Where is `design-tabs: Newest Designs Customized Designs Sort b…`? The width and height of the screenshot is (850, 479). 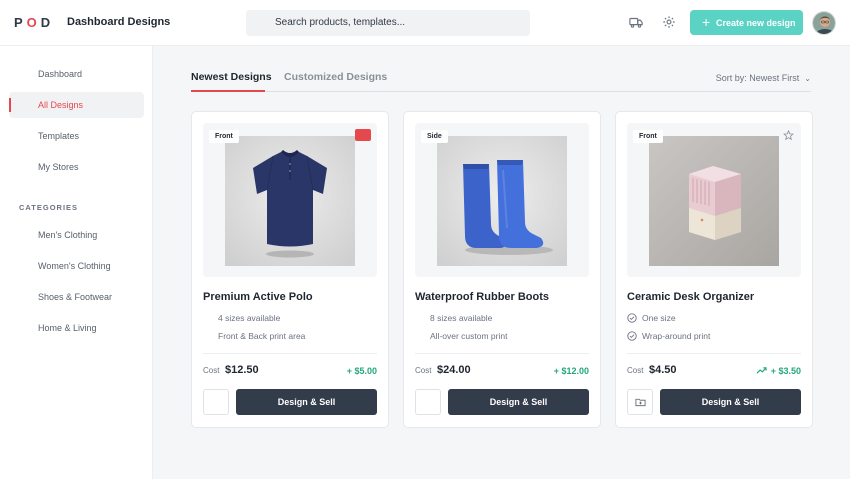 design-tabs: Newest Designs Customized Designs Sort b… is located at coordinates (501, 81).